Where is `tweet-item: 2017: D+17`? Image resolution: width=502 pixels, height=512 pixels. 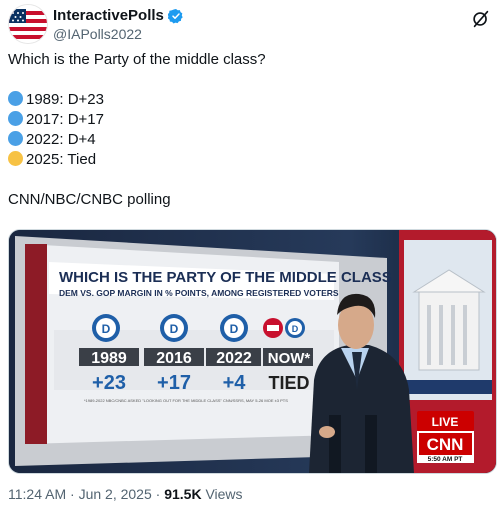
tweet-item: 2017: D+17 is located at coordinates (251, 120).